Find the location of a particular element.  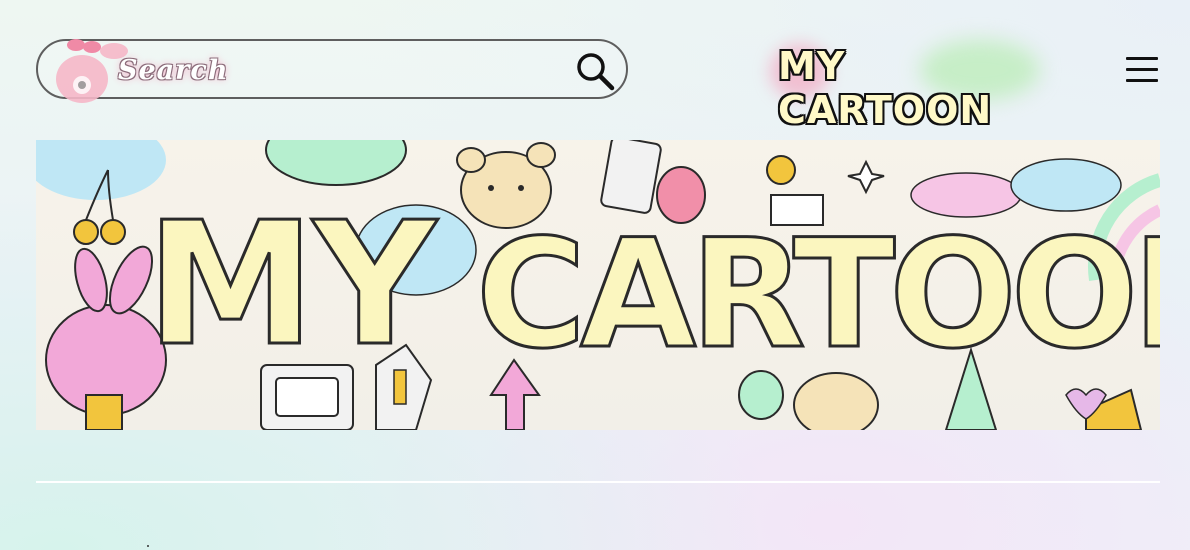

banner-title-left: MY is located at coordinates (290, 285).